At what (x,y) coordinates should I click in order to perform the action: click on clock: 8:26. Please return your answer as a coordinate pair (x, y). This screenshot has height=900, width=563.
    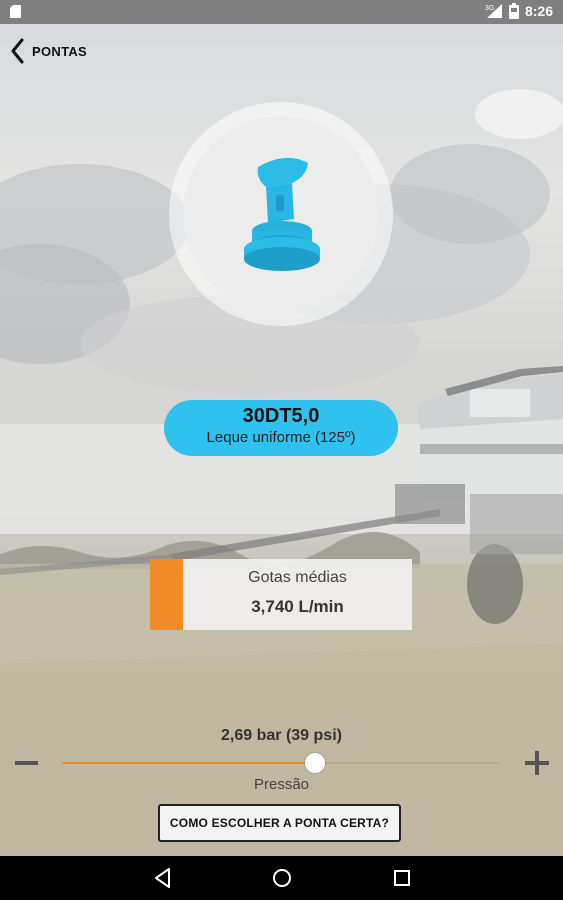
    Looking at the image, I should click on (538, 11).